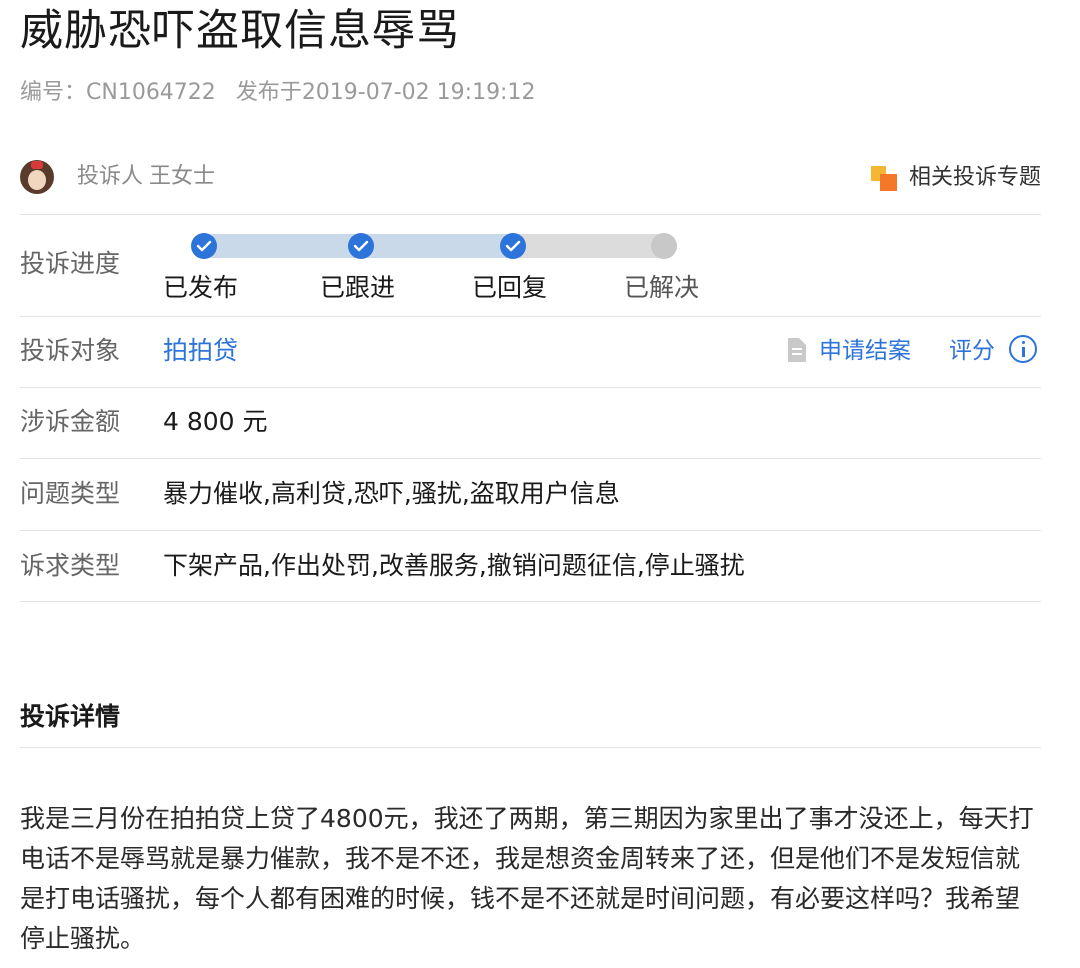 This screenshot has height=968, width=1080. Describe the element at coordinates (391, 493) in the screenshot. I see `issue-type-value: 暴力催收,高利贷,恐吓,骚扰,盗取用户信息` at that location.